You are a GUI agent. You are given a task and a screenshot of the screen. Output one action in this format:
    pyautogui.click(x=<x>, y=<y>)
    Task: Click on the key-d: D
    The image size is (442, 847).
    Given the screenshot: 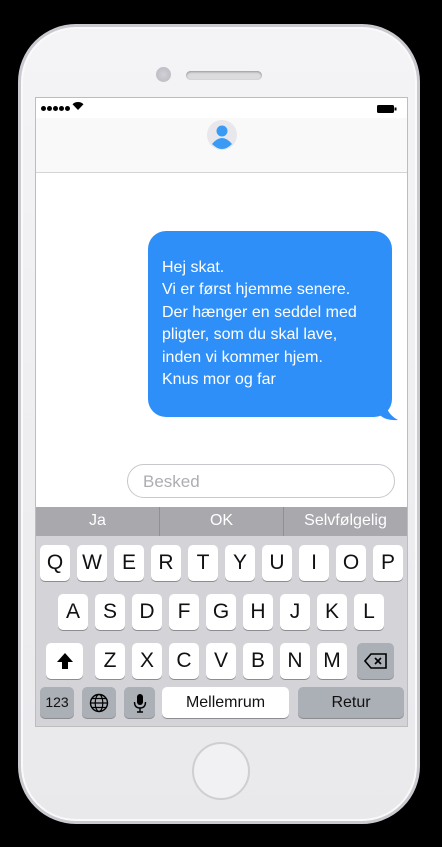 What is the action you would take?
    pyautogui.click(x=147, y=612)
    